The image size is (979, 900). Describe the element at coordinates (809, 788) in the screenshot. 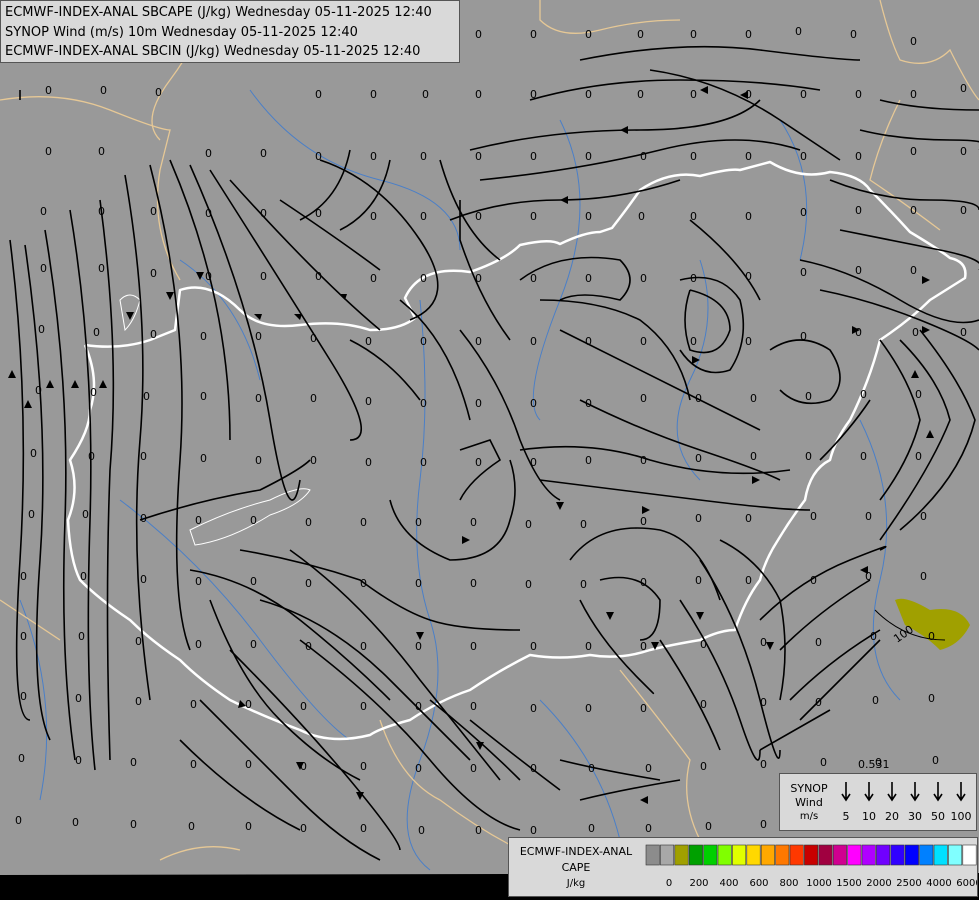

I see `synop-legend-title: SYNOP` at that location.